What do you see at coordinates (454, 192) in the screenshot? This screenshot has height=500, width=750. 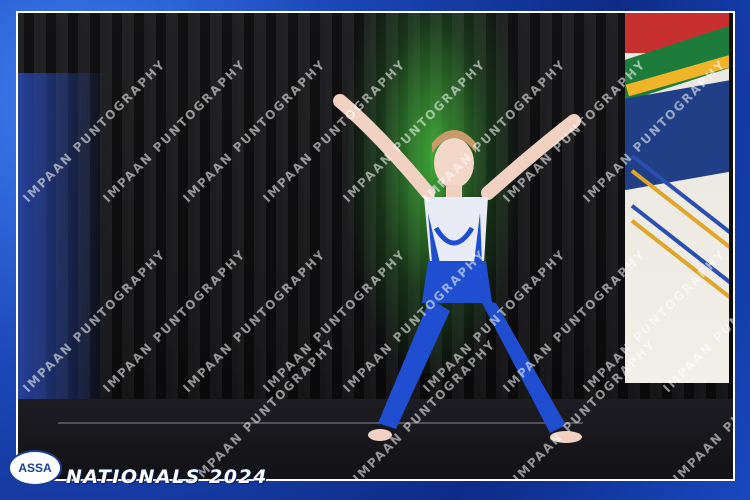 I see `neck` at bounding box center [454, 192].